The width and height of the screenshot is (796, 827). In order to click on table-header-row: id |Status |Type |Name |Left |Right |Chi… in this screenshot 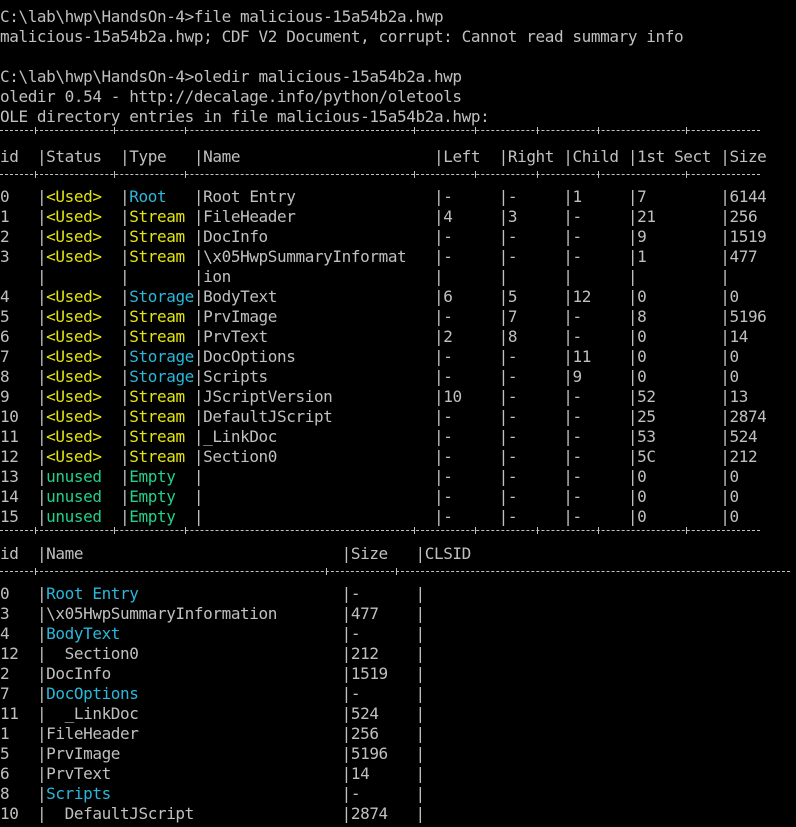, I will do `click(392, 157)`.